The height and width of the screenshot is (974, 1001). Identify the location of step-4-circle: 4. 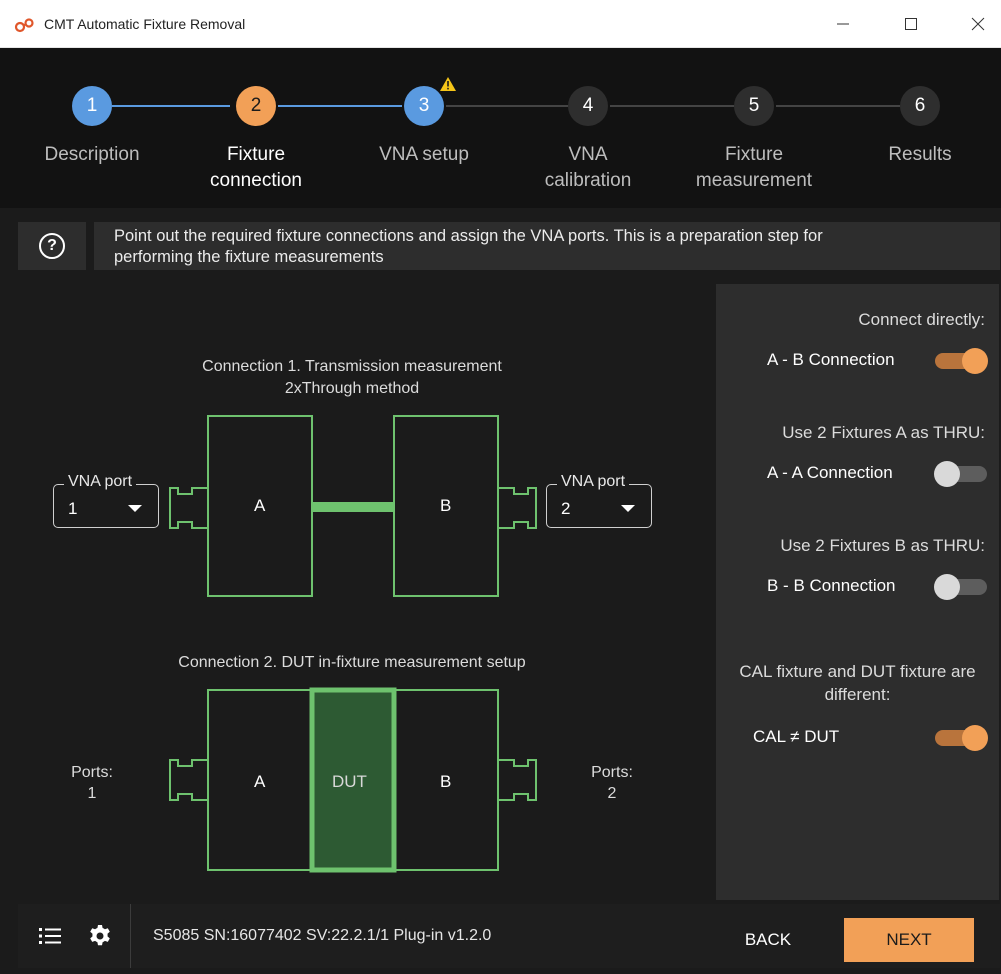
(588, 106).